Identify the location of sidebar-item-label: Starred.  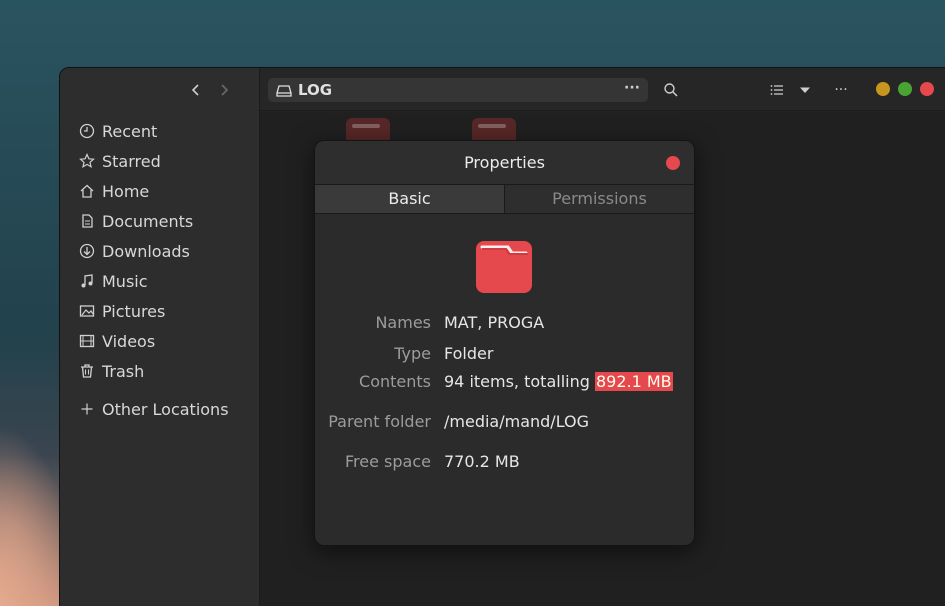
(131, 161).